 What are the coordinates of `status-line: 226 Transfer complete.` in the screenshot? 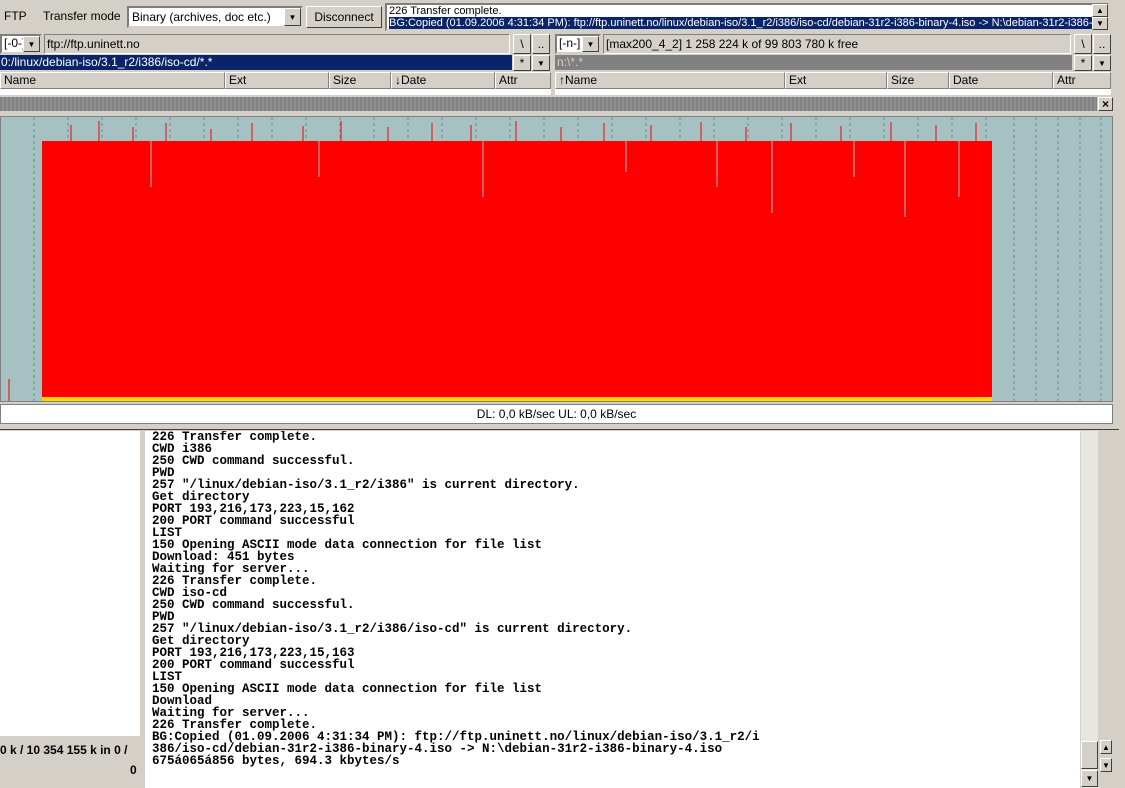 It's located at (445, 11).